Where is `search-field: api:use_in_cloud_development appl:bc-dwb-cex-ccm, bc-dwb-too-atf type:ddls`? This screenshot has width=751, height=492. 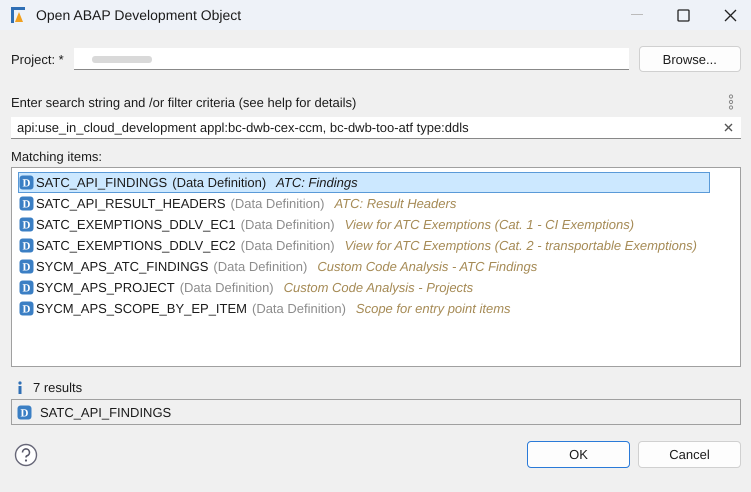 search-field: api:use_in_cloud_development appl:bc-dwb-cex-ccm, bc-dwb-too-atf type:ddls is located at coordinates (376, 128).